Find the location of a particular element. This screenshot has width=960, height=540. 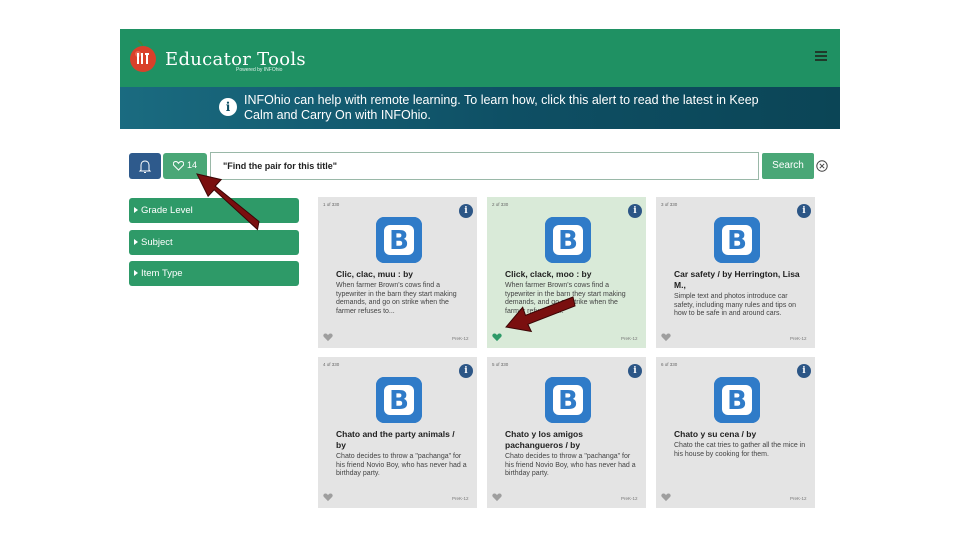

apple-logo-icon is located at coordinates (143, 56).